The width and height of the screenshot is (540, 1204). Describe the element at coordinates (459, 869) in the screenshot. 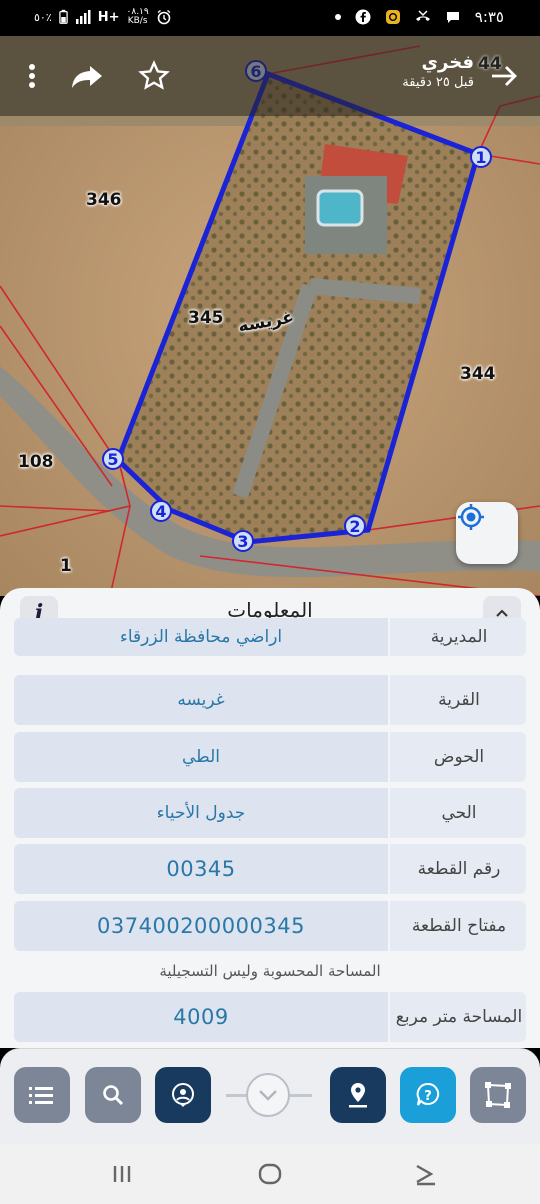

I see `info-row-label: رقم القطعة` at that location.